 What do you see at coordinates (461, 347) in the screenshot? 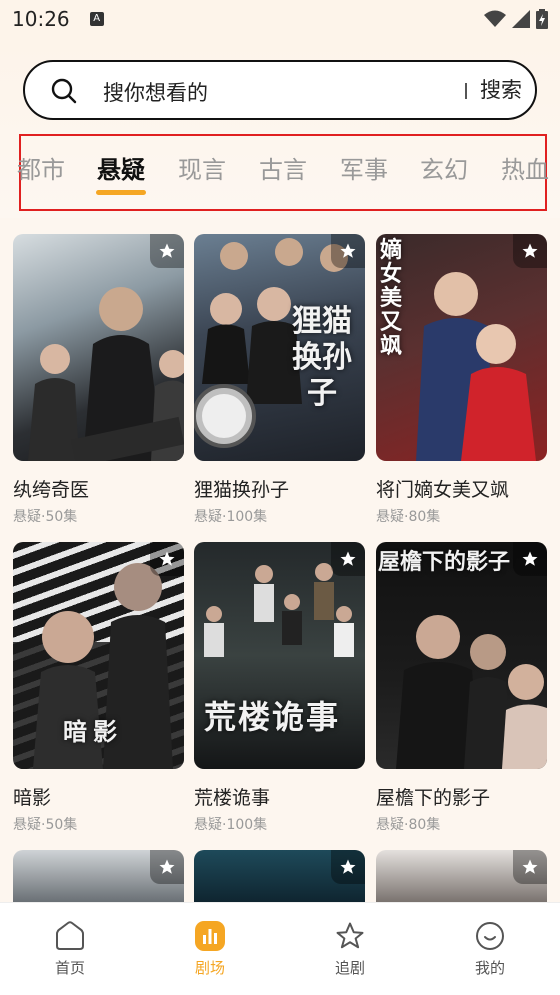
I see `drama-poster: 嫡女美又飒` at bounding box center [461, 347].